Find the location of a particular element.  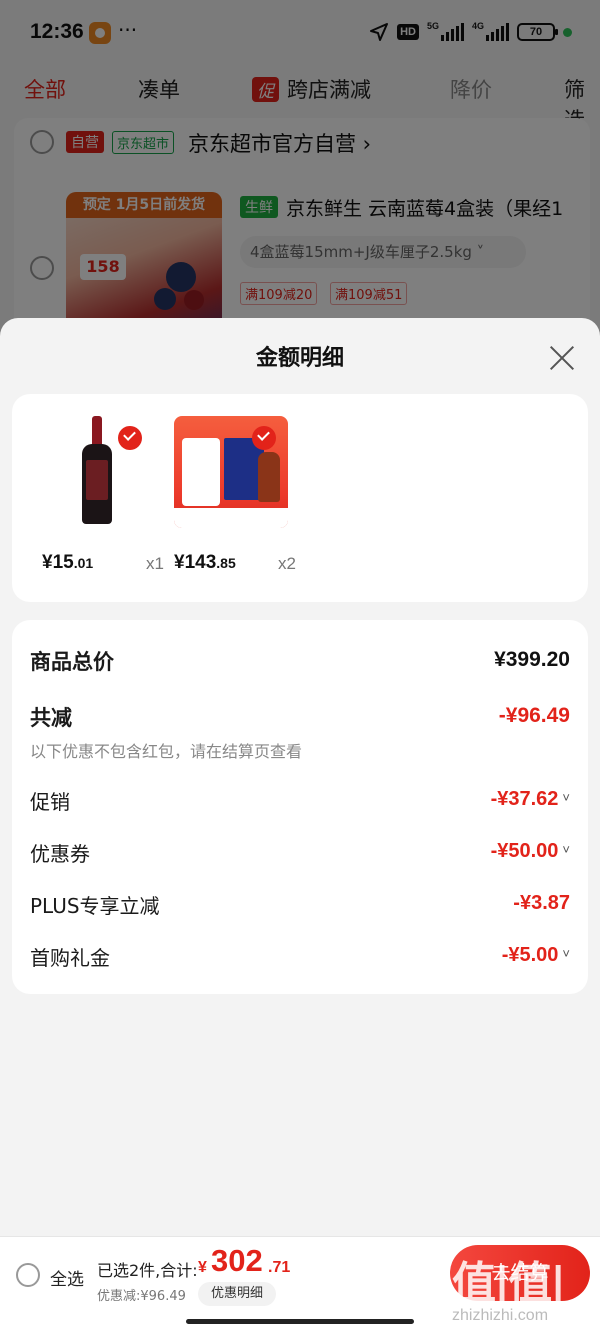

promotion-value: -¥37.62 ˅ is located at coordinates (530, 799).